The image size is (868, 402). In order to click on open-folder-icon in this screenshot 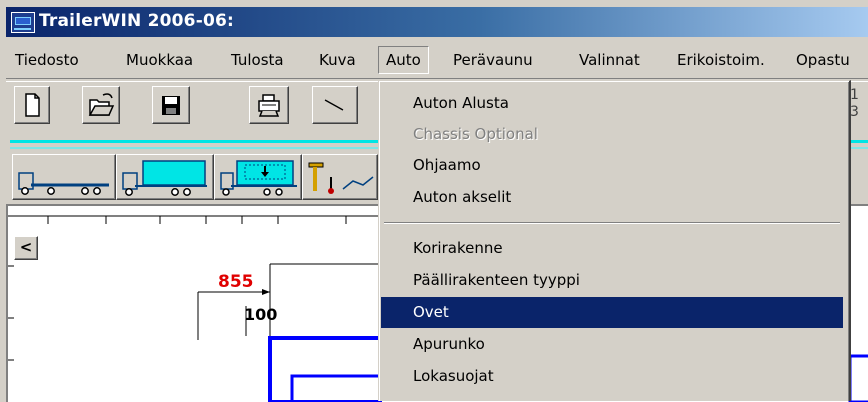, I will do `click(101, 104)`.